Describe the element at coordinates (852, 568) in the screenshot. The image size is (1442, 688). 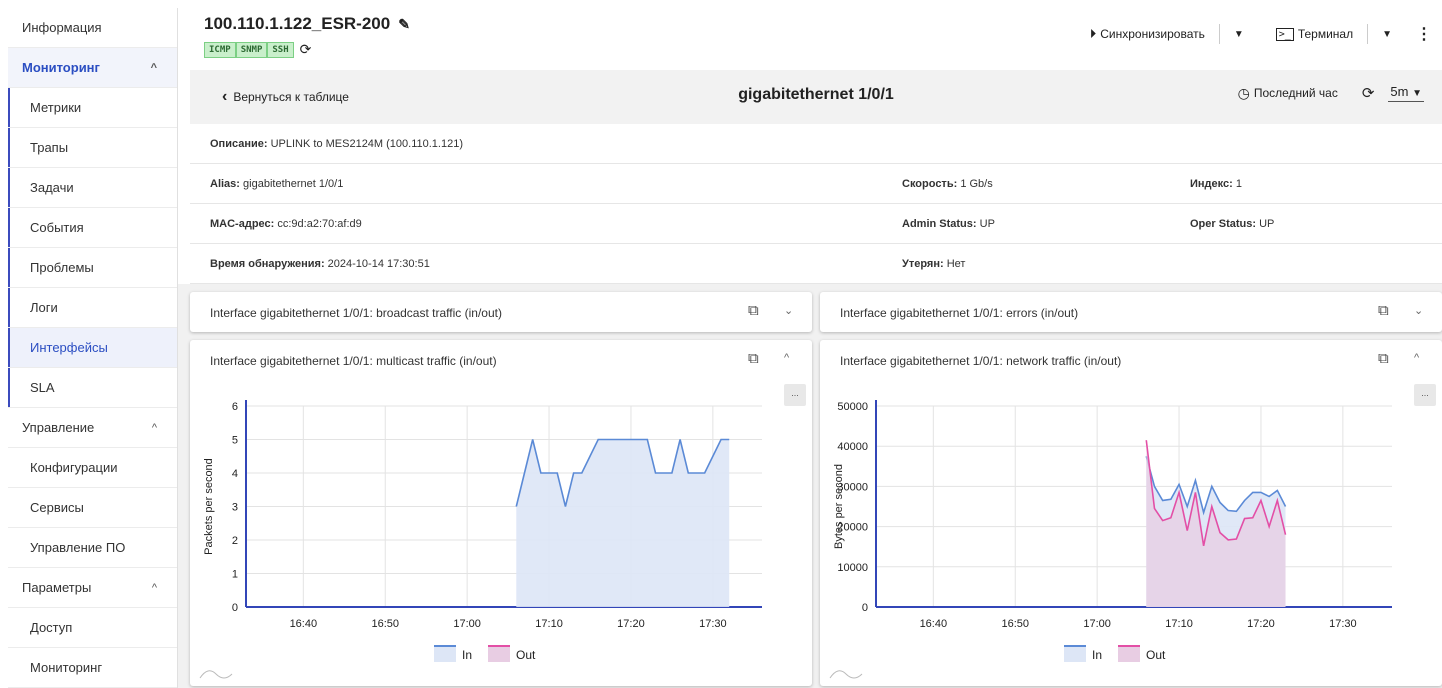
I see `y-tick-label: 10000` at that location.